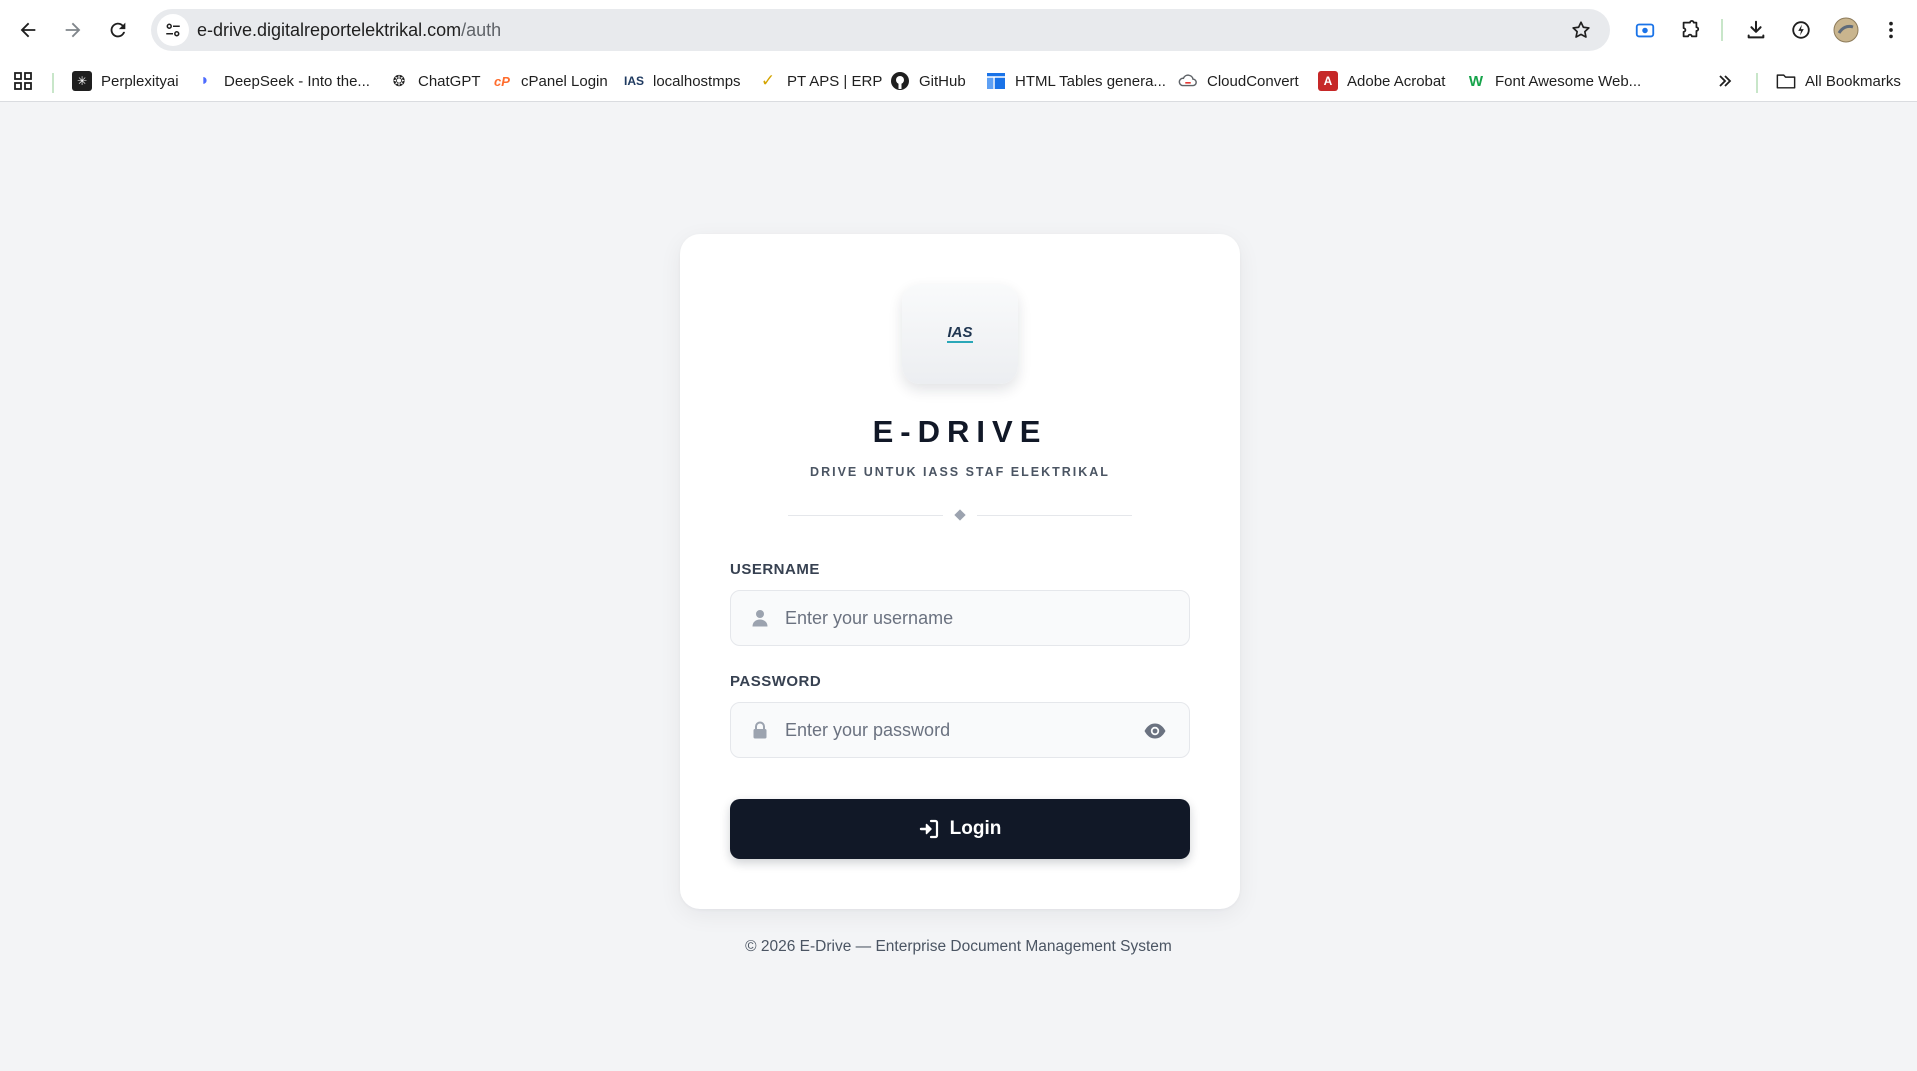 This screenshot has height=1071, width=1917. I want to click on back-button, so click(28, 30).